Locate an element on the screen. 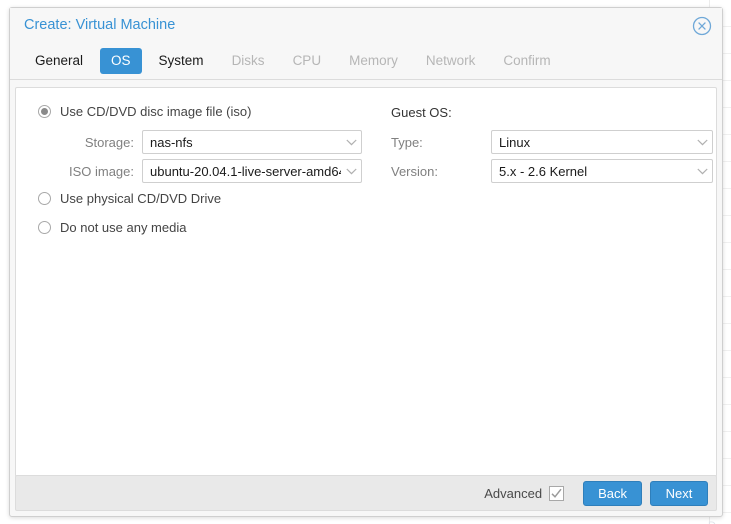 The width and height of the screenshot is (731, 524). radio-row-no-media: Do not use any media is located at coordinates (112, 227).